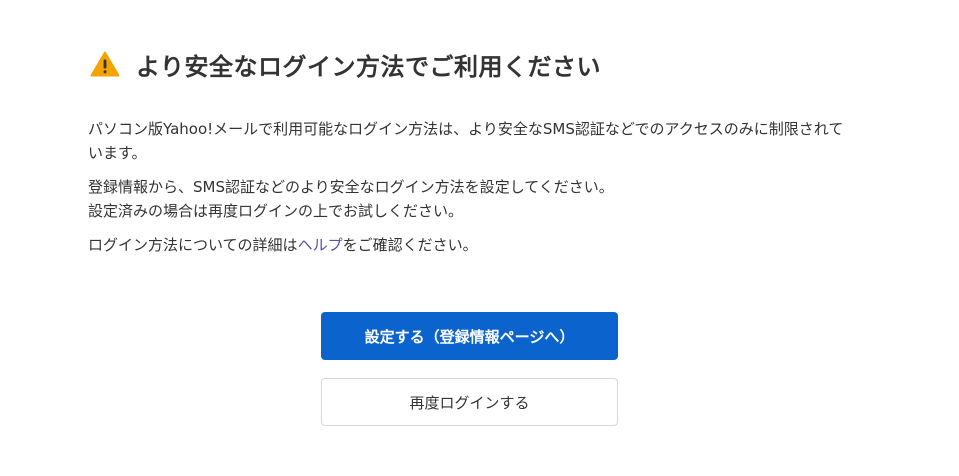 The width and height of the screenshot is (959, 476). Describe the element at coordinates (410, 245) in the screenshot. I see `help-text-after: をご確認ください。` at that location.